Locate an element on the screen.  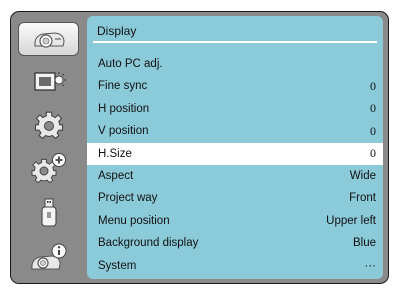
menu-item-fine-sync: Fine sync 0 is located at coordinates (235, 86).